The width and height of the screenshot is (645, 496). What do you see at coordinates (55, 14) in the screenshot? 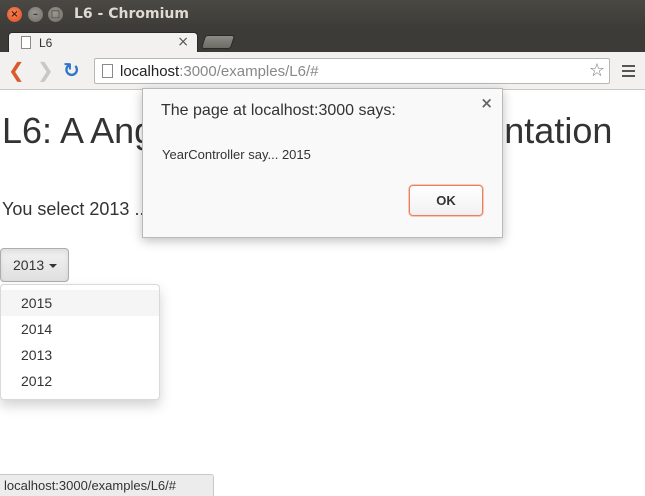
I see `window-maximize-button: □` at bounding box center [55, 14].